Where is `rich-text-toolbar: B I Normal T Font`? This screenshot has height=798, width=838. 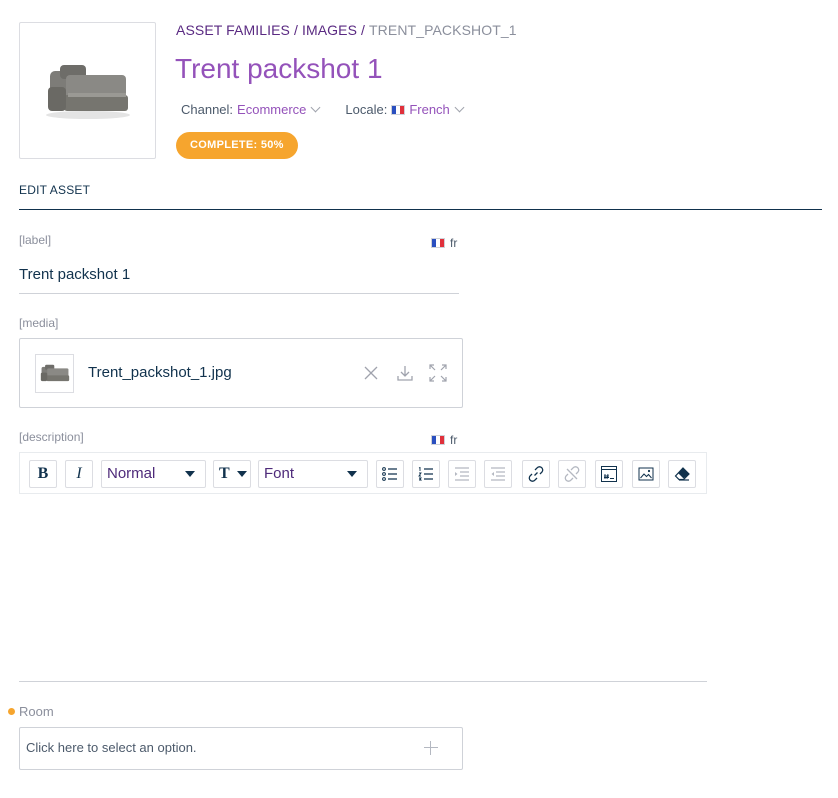 rich-text-toolbar: B I Normal T Font is located at coordinates (363, 473).